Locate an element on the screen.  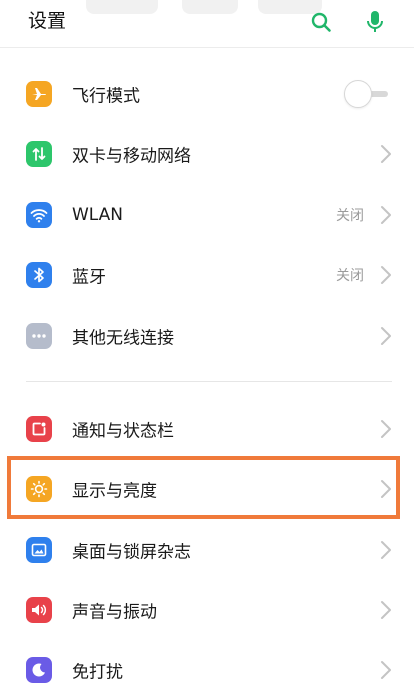
page-title: 设置 is located at coordinates (47, 21).